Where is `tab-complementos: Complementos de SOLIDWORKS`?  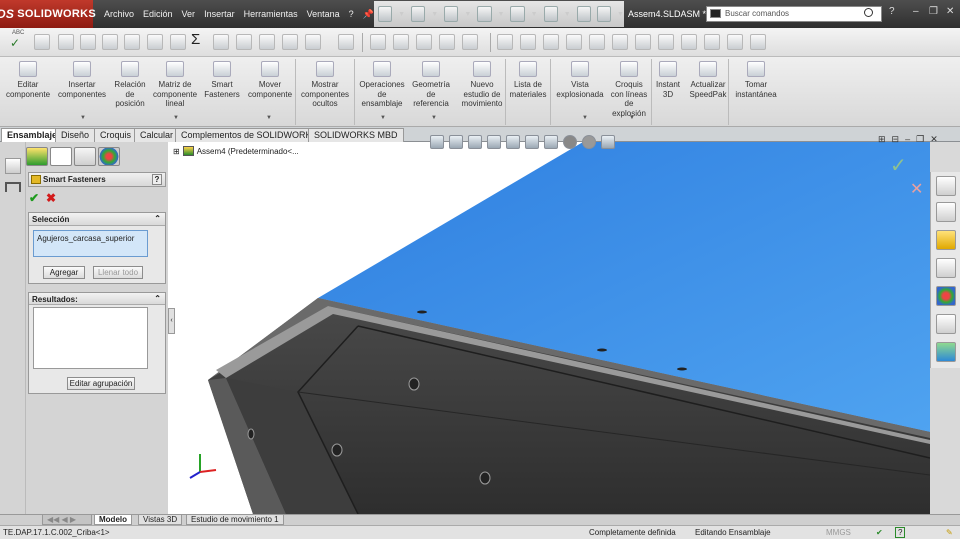
tab-complementos: Complementos de SOLIDWORKS is located at coordinates (249, 135).